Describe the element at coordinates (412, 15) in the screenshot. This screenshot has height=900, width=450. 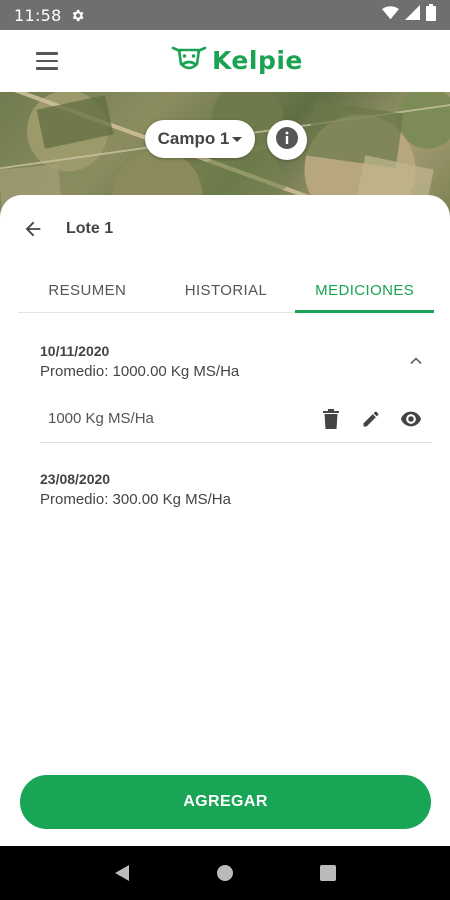
I see `signal-icon` at that location.